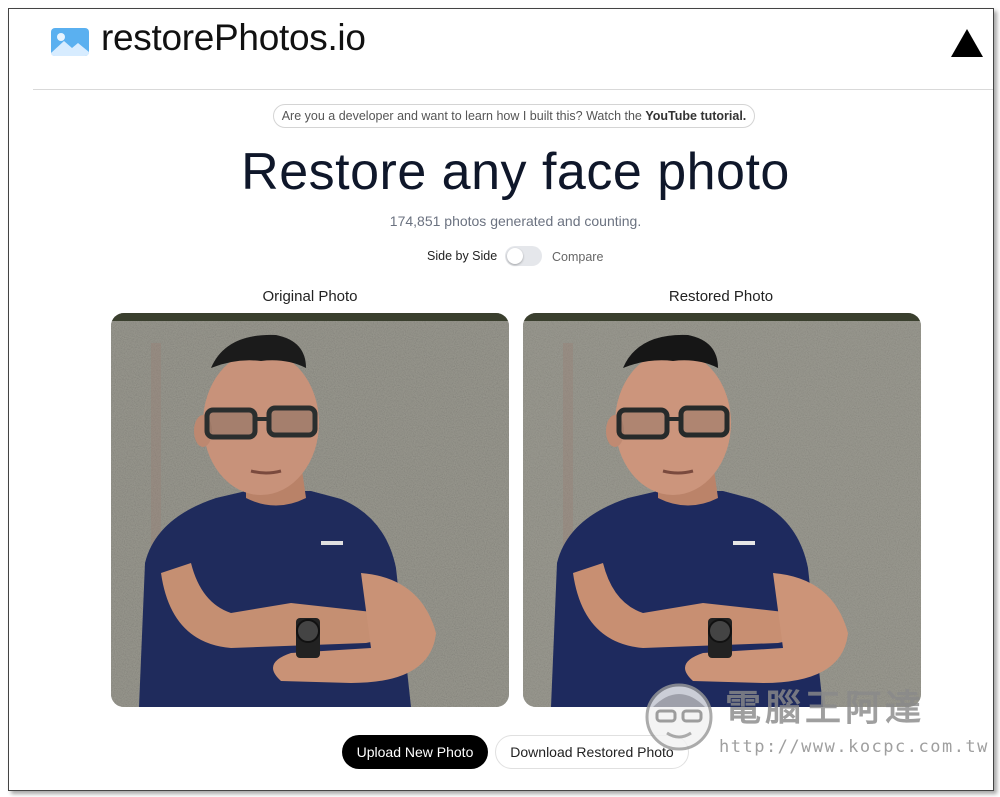  I want to click on upload-new-photo-button: Upload New Photo, so click(415, 752).